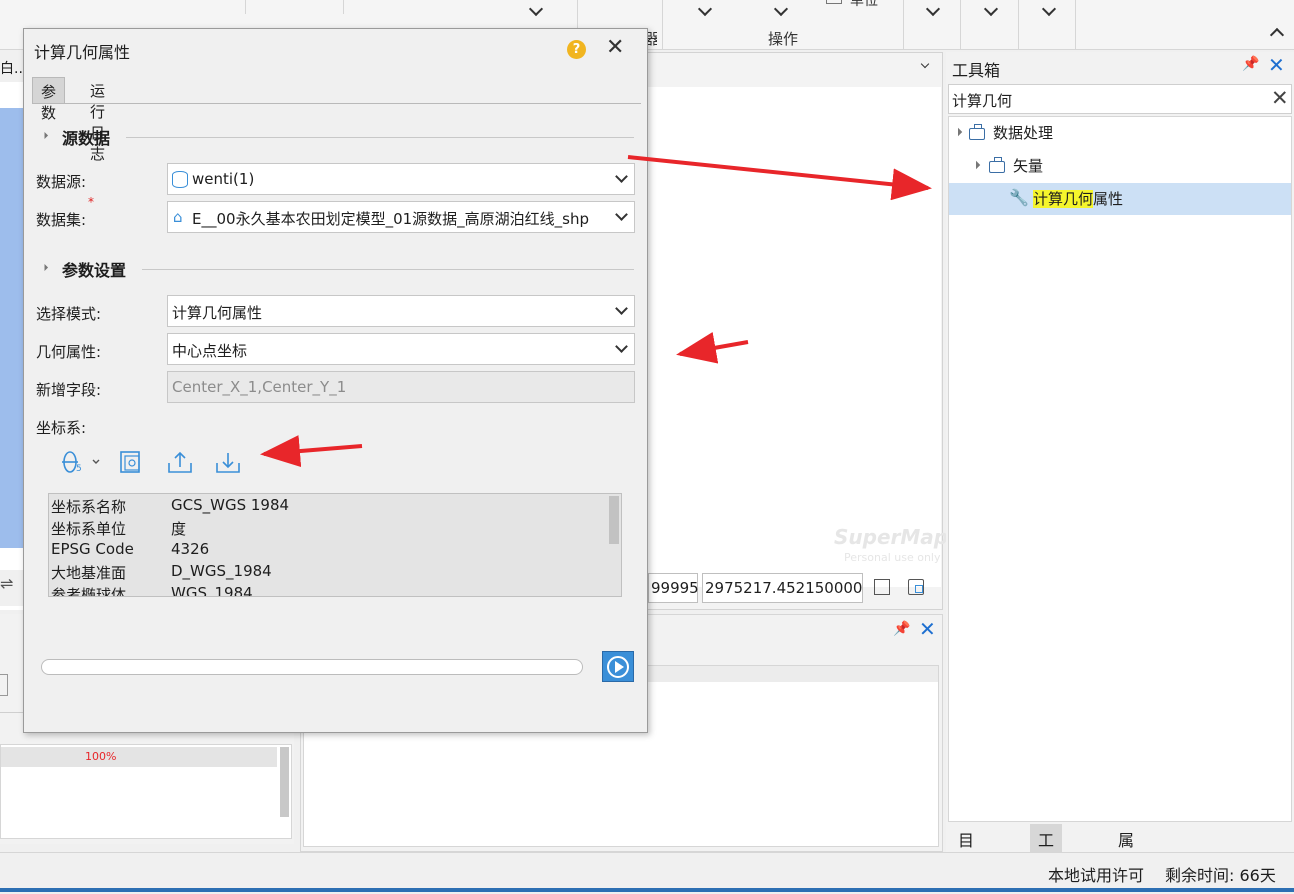  What do you see at coordinates (94, 270) in the screenshot?
I see `section-title: 参数设置` at bounding box center [94, 270].